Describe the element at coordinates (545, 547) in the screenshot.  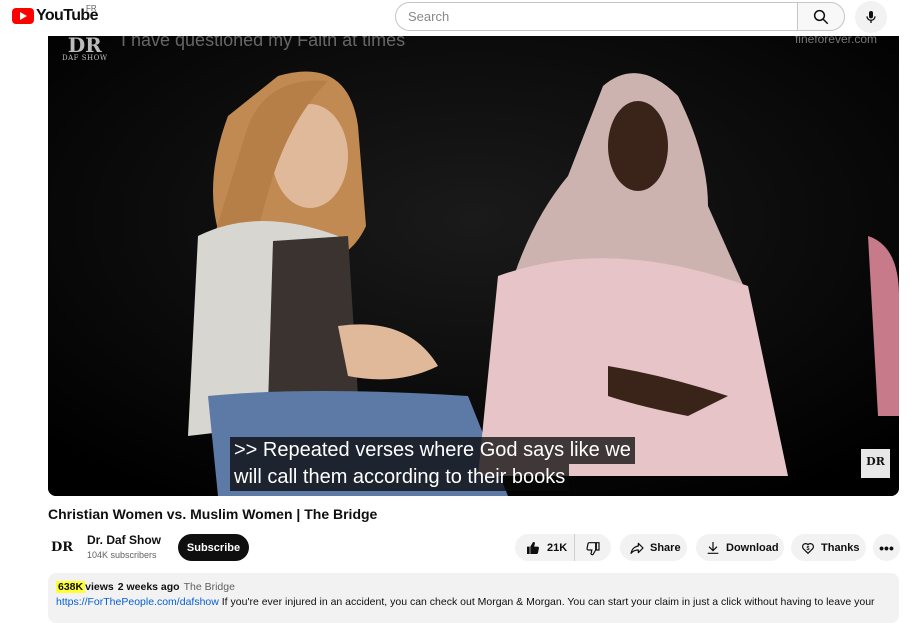
I see `like-button: 21K` at that location.